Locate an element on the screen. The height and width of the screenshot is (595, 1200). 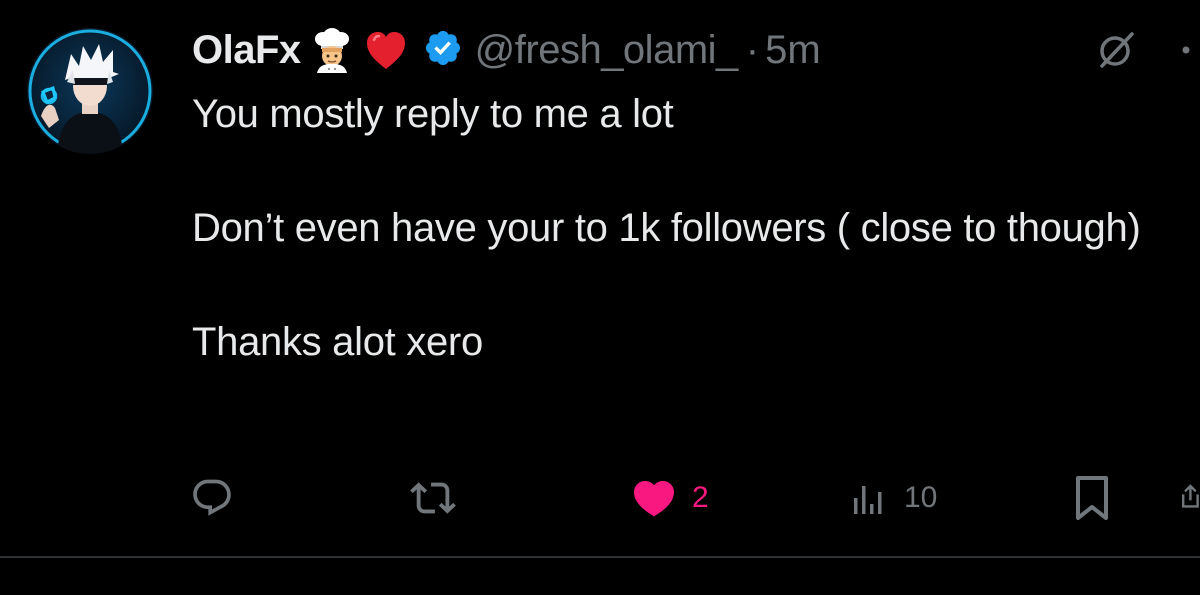
share-icon is located at coordinates (1190, 496).